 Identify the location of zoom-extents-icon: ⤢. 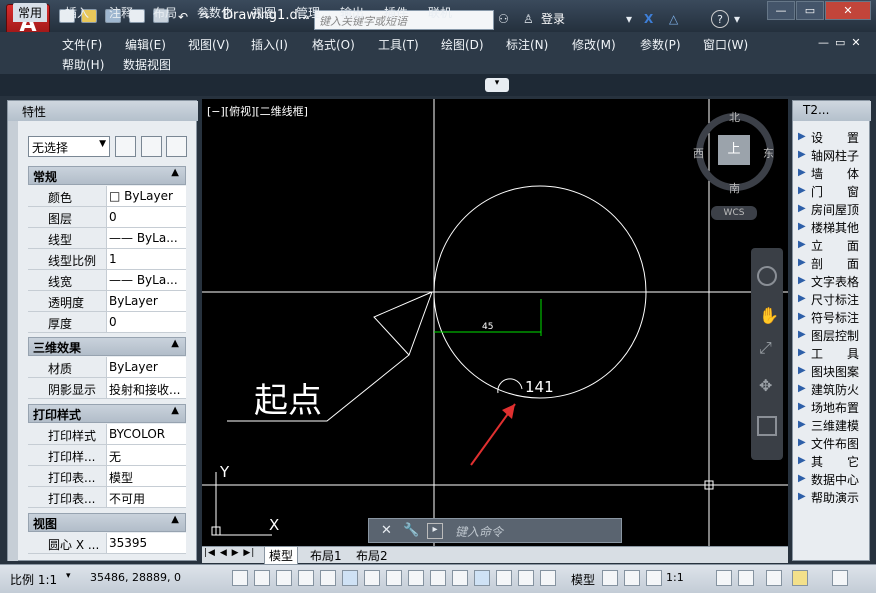
(765, 348).